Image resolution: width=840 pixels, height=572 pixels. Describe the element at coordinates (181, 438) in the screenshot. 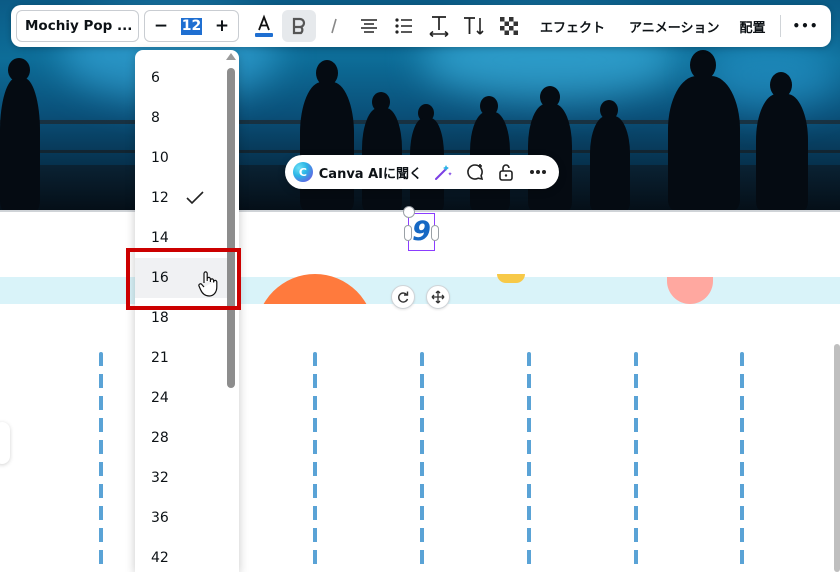

I see `font-size-option: 28` at that location.